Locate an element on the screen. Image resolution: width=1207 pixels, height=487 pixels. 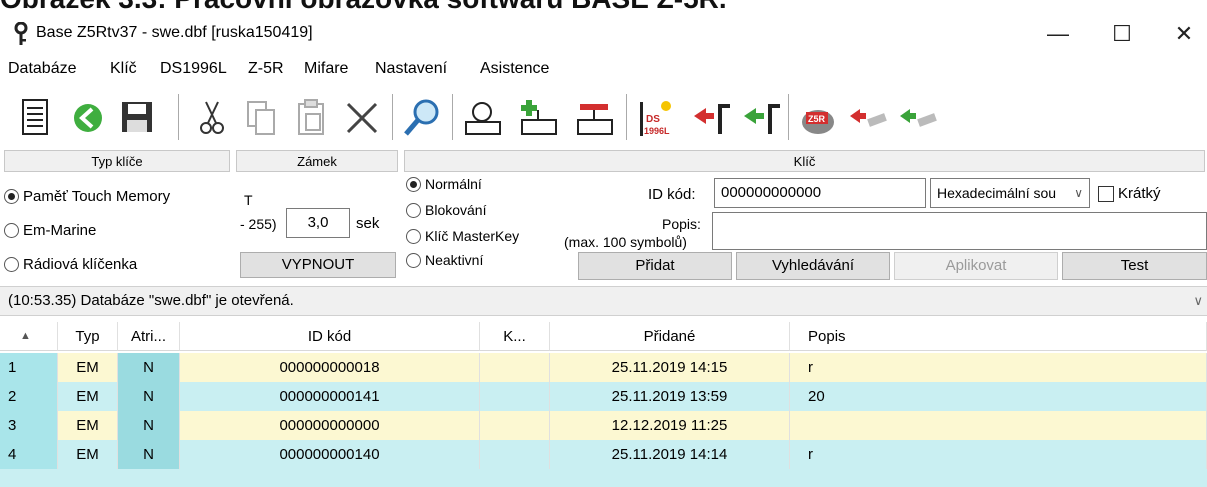
row-added: 12.12.2019 11:25 is located at coordinates (670, 425).